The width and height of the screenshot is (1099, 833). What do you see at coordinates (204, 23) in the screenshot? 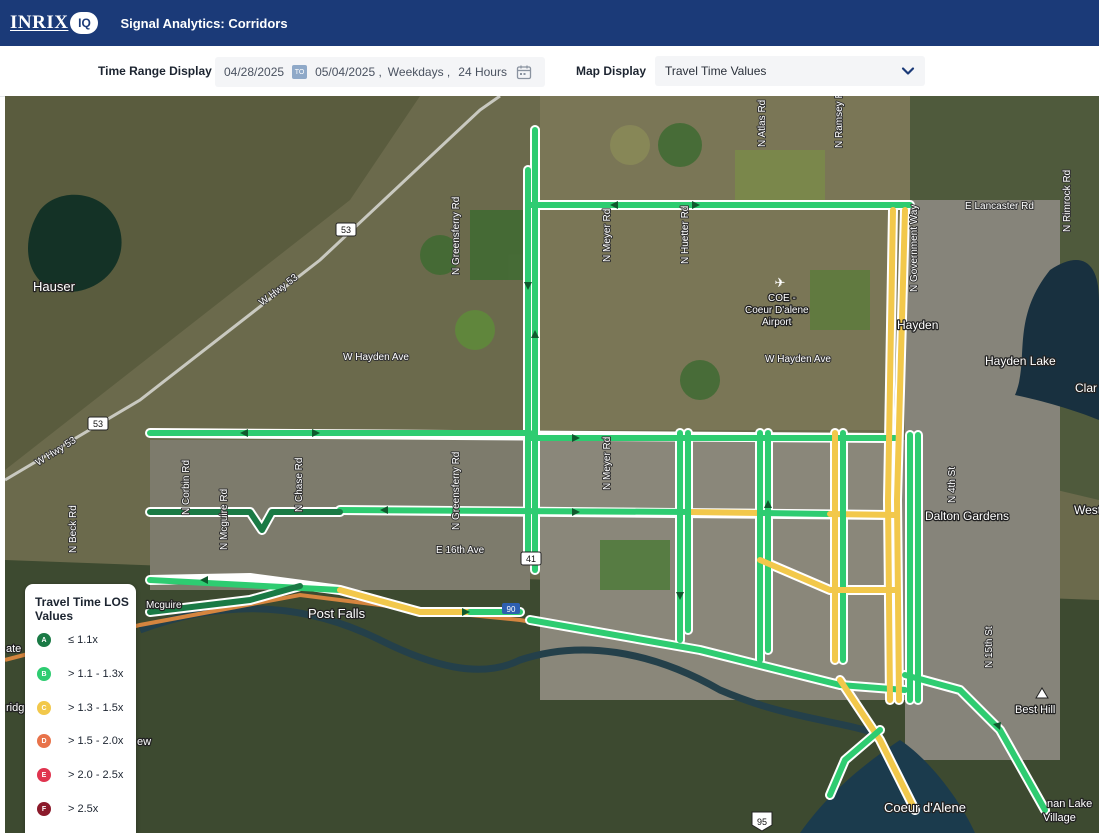
I see `page-title: Signal Analytics: Corridors` at bounding box center [204, 23].